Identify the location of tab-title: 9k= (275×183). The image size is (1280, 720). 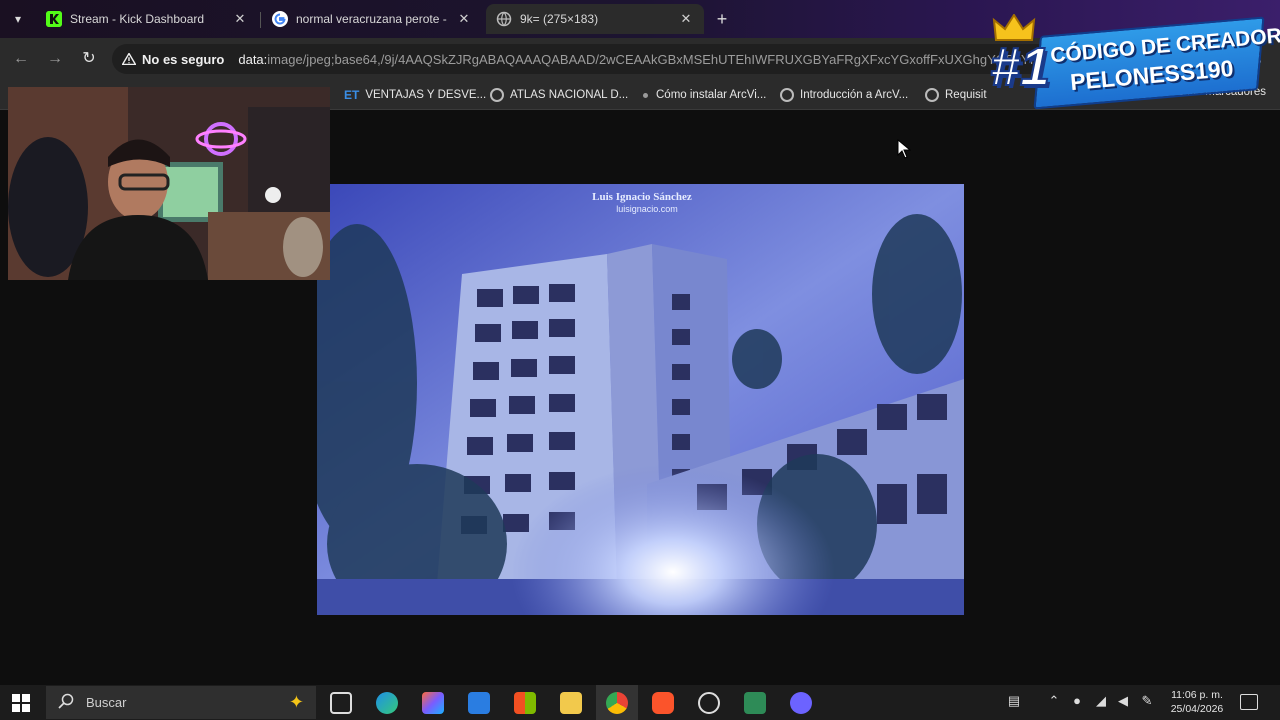
(559, 19).